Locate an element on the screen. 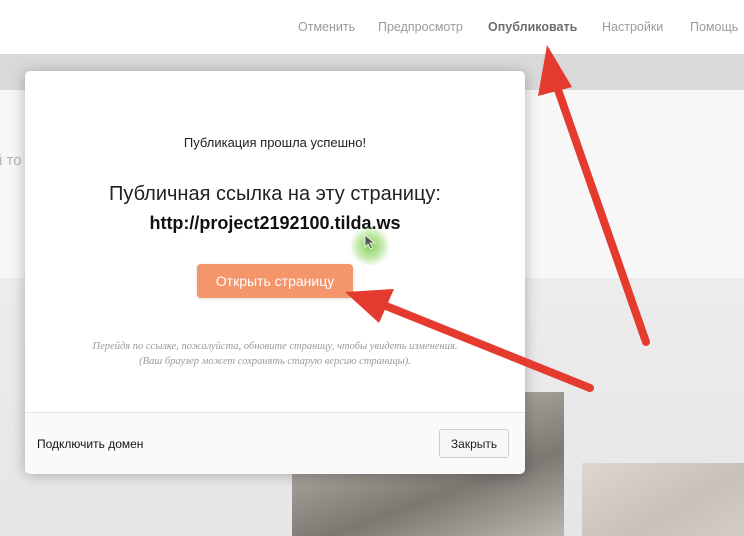 The height and width of the screenshot is (536, 744). nav-help: Помощь is located at coordinates (714, 27).